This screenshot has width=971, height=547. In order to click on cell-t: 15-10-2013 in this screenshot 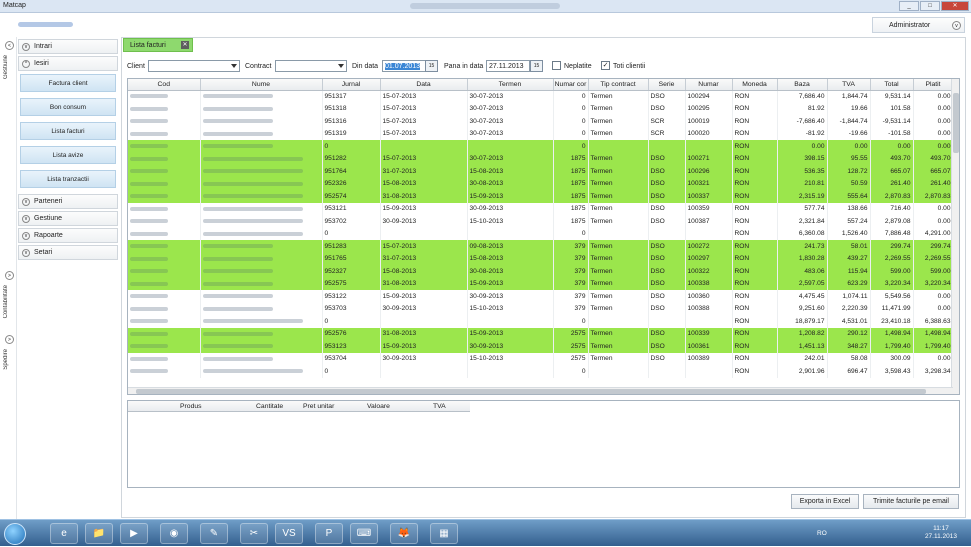, I will do `click(510, 358)`.